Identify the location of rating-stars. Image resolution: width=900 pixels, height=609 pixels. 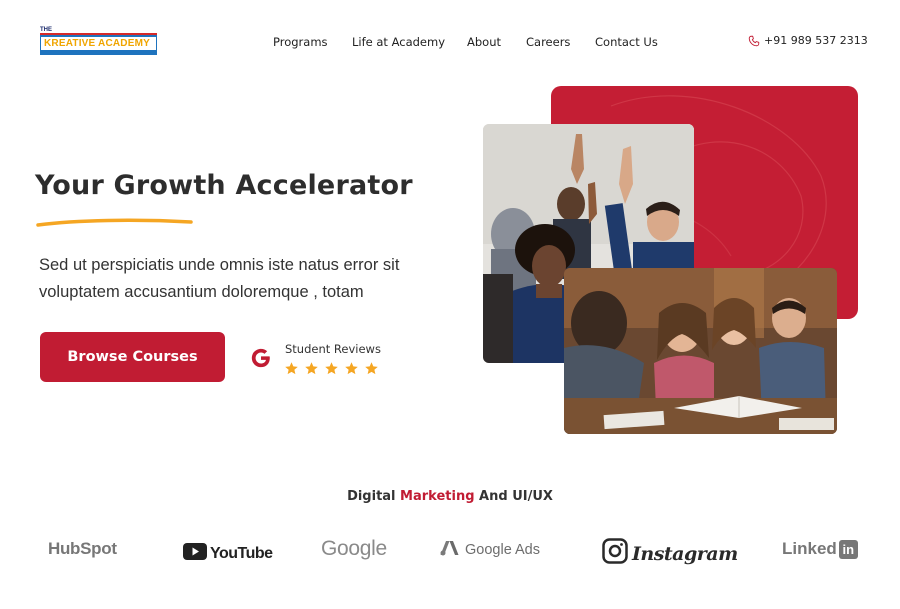
(331, 368).